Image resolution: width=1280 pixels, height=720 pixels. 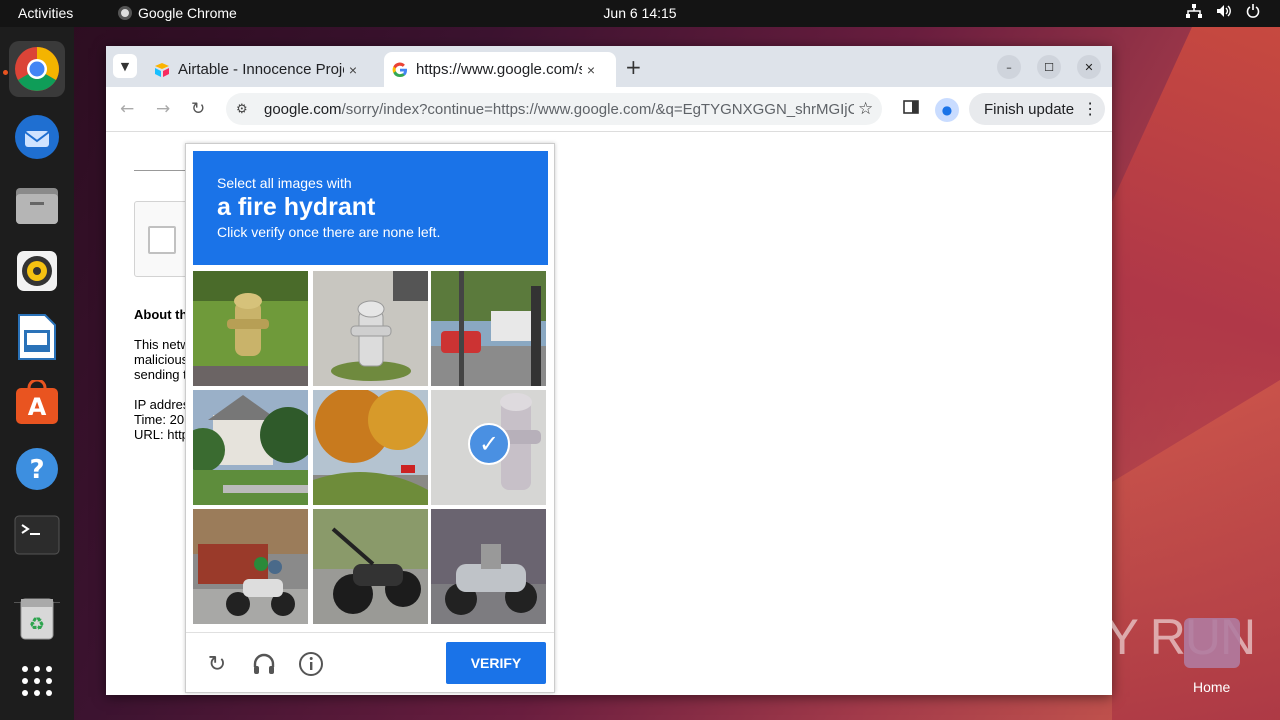 I want to click on dock-chrome, so click(x=37, y=69).